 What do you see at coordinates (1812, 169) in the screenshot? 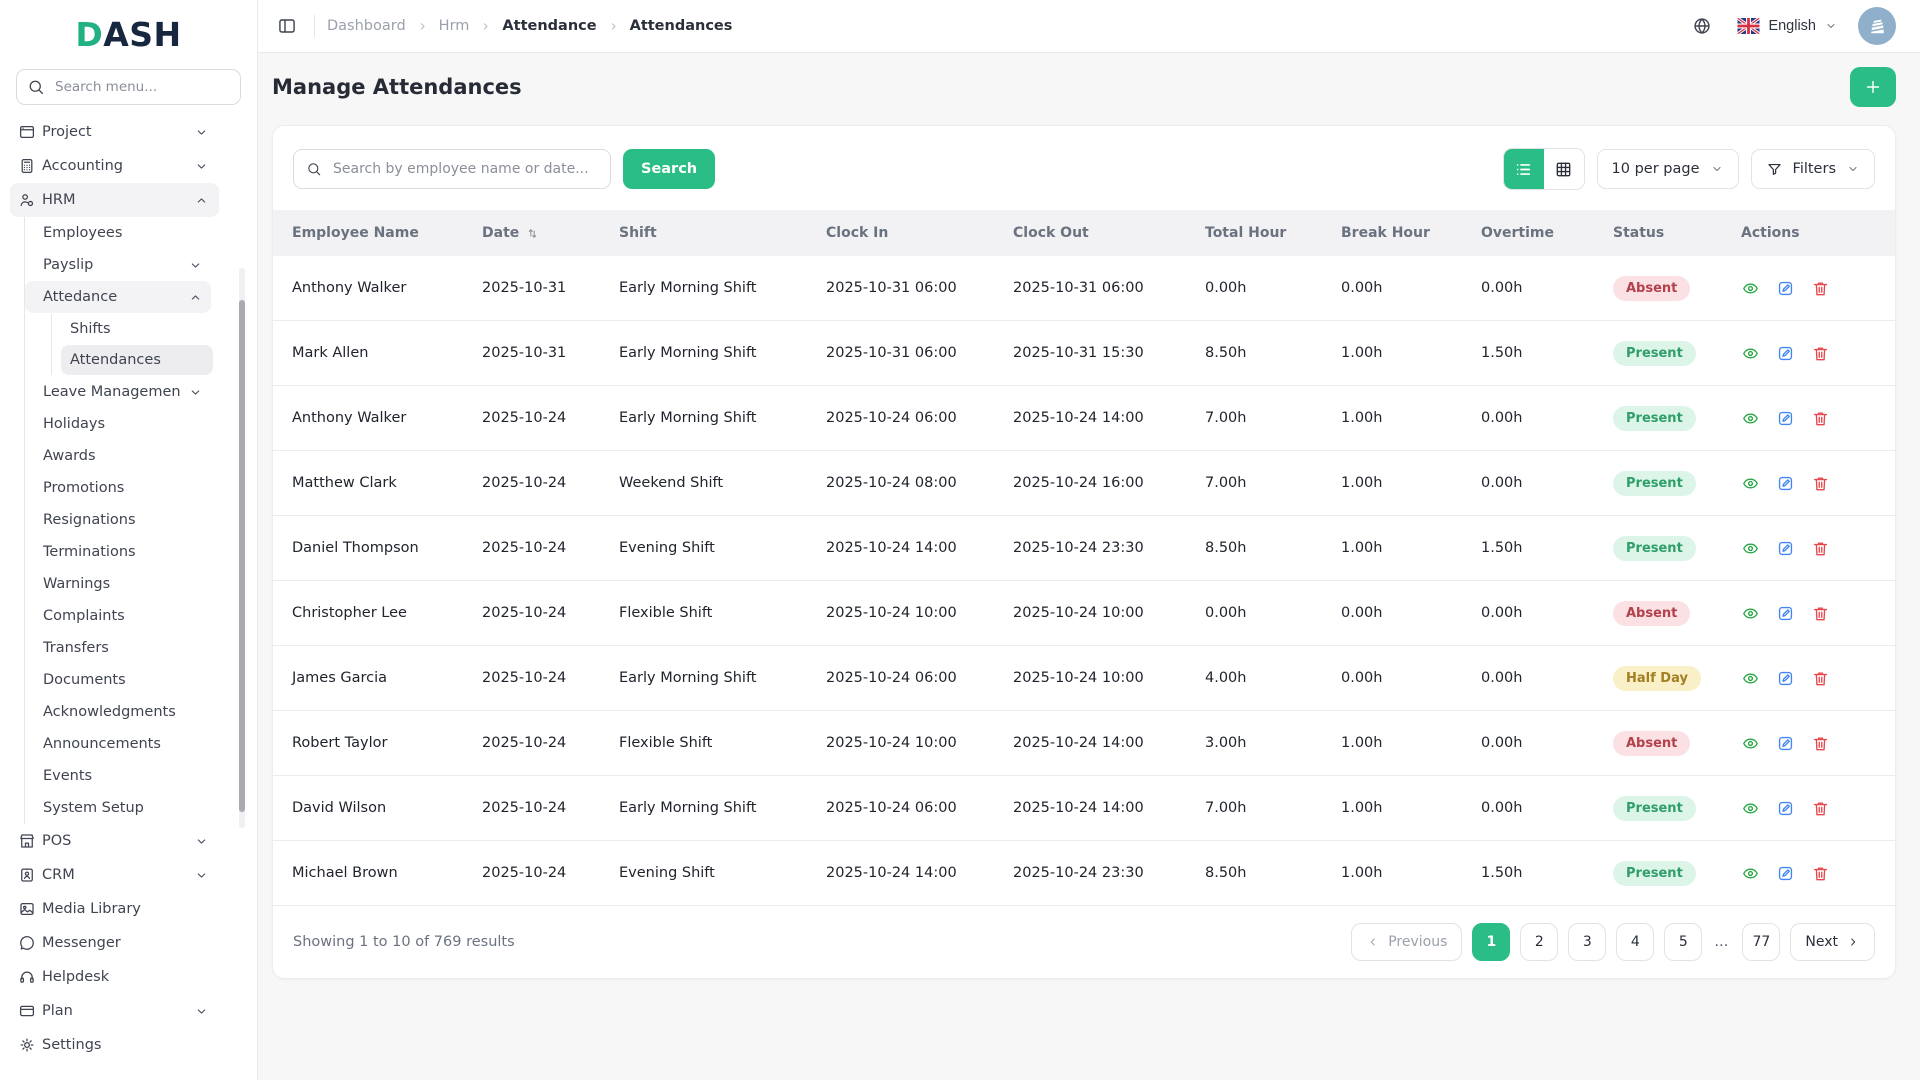
I see `filters-button: Filters` at bounding box center [1812, 169].